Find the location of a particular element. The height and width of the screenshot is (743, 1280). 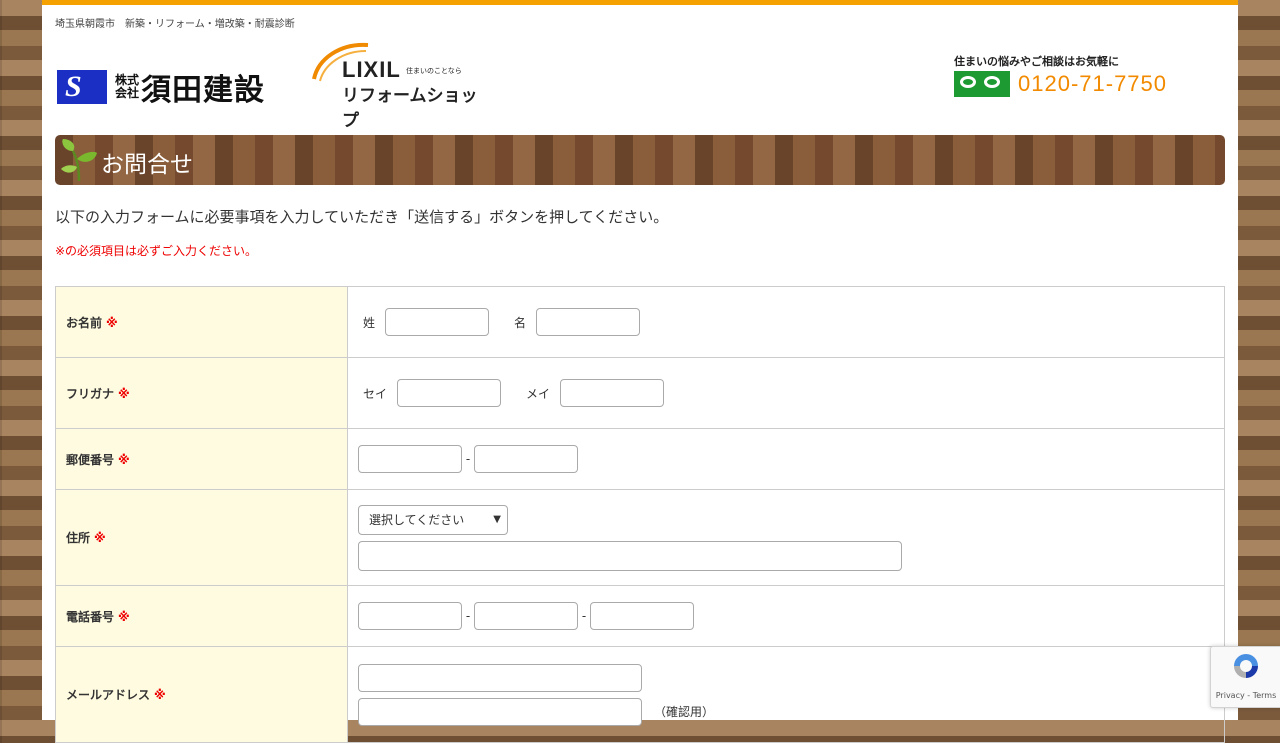

prefecture-select-value: 選択してください is located at coordinates (417, 520).